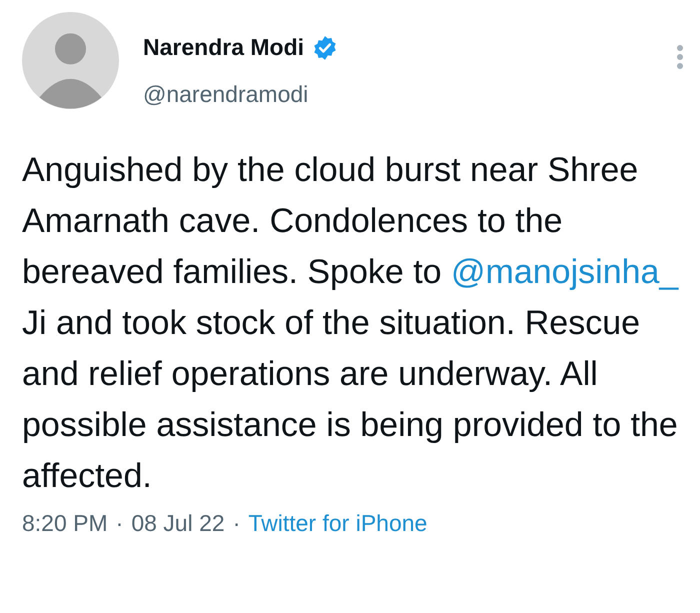  Describe the element at coordinates (680, 57) in the screenshot. I see `more-options-icon` at that location.